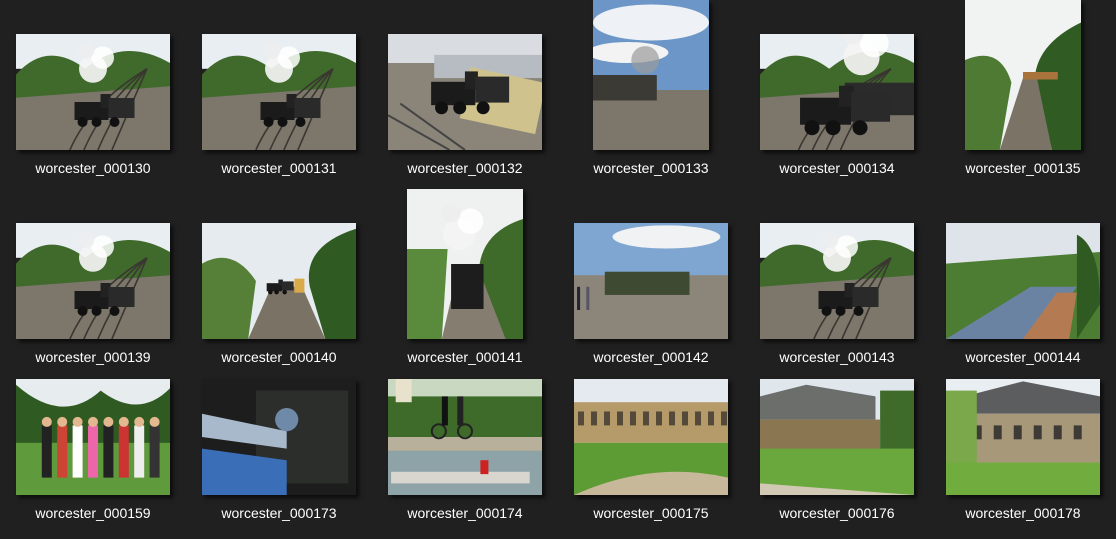  I want to click on file-item: worcester_000135, so click(1023, 88).